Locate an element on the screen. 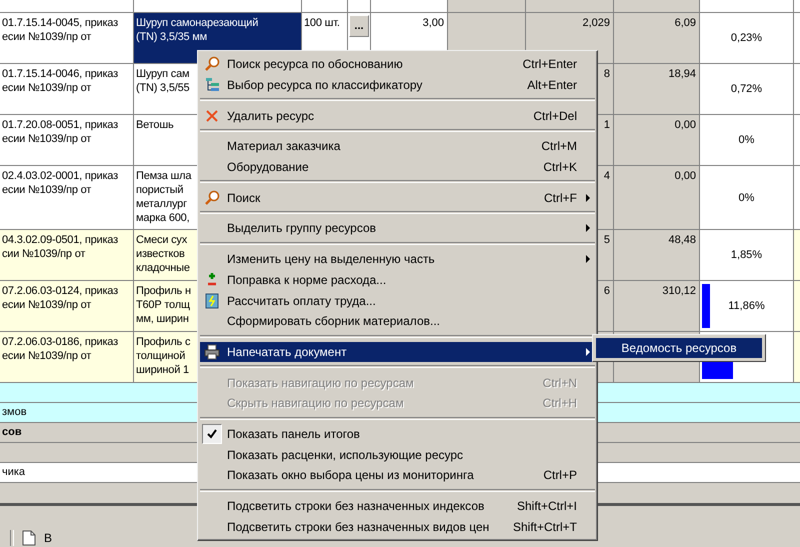  table-cell: 310,12 is located at coordinates (656, 306).